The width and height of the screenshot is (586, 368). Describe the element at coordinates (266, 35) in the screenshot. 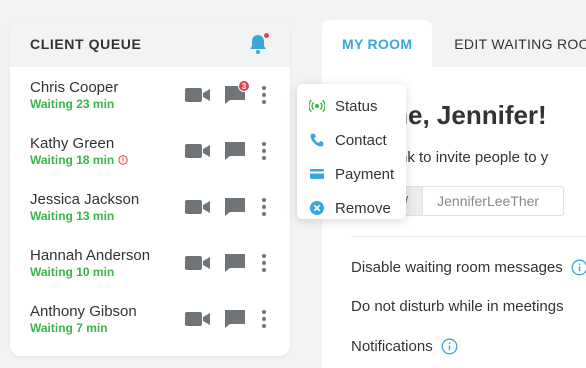

I see `notification-dot` at that location.